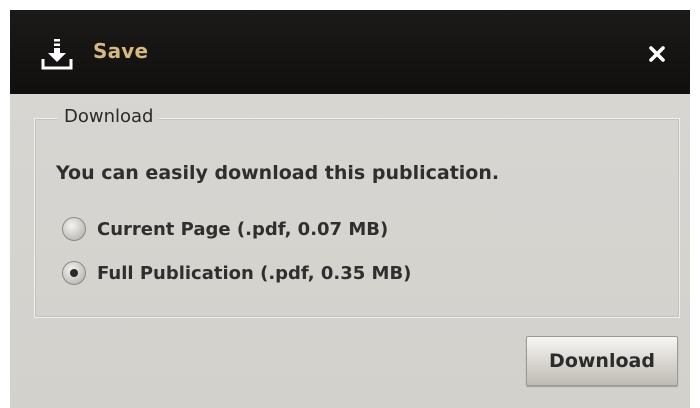 Image resolution: width=700 pixels, height=408 pixels. I want to click on download-legend: Download, so click(109, 116).